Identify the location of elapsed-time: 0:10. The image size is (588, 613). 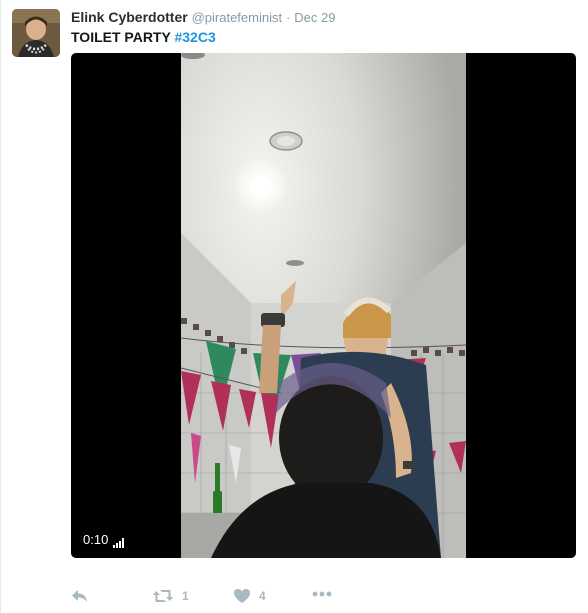
(96, 539).